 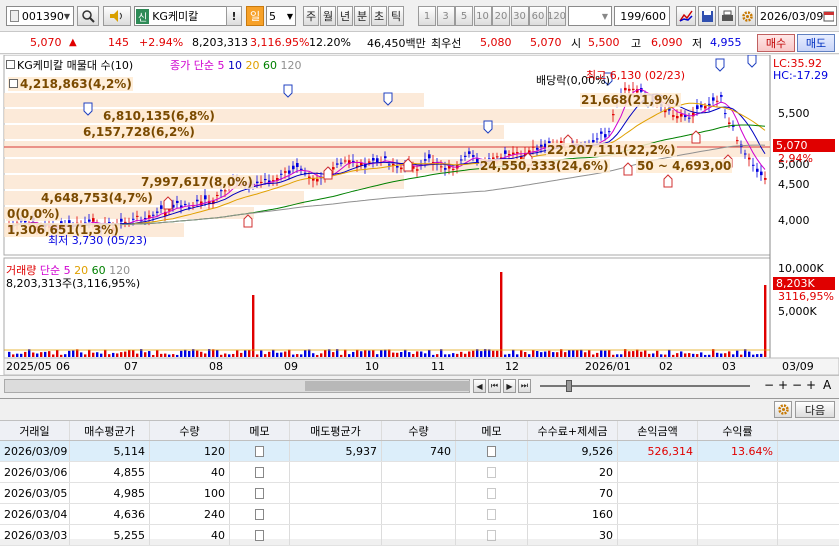 What do you see at coordinates (501, 16) in the screenshot?
I see `interval-button: 20` at bounding box center [501, 16].